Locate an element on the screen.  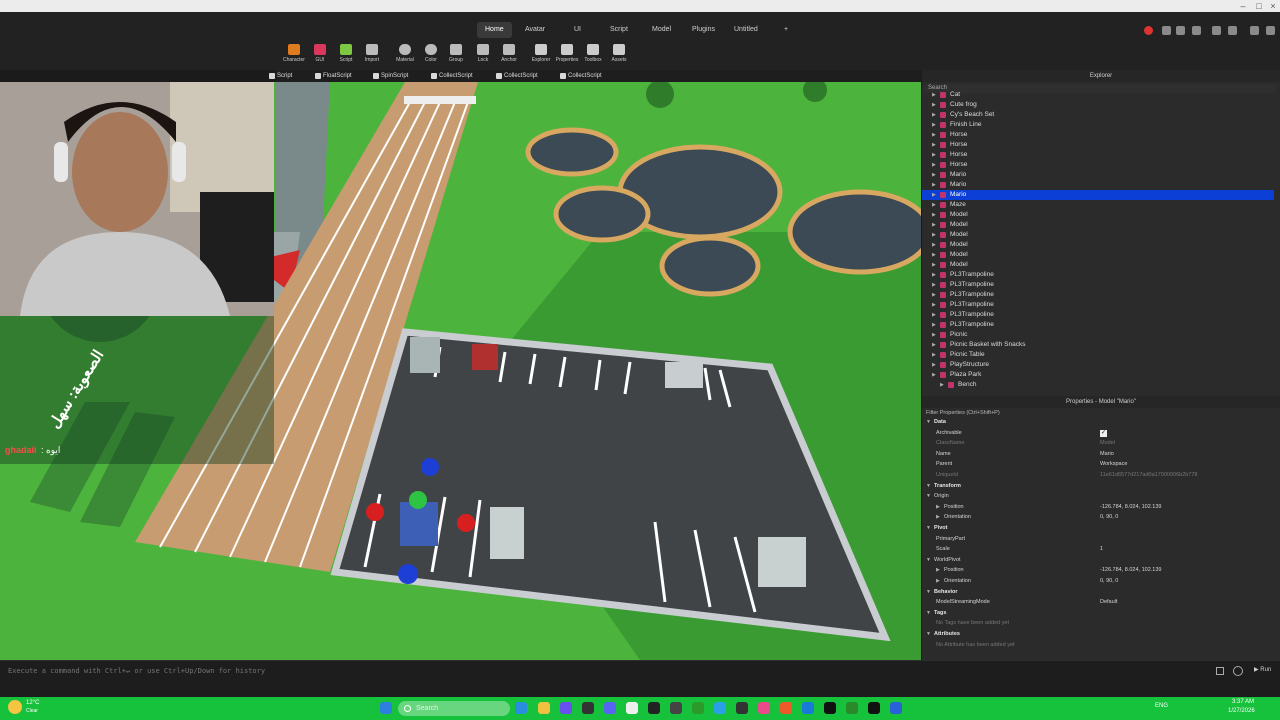
properties-button: Properties is located at coordinates (567, 53).